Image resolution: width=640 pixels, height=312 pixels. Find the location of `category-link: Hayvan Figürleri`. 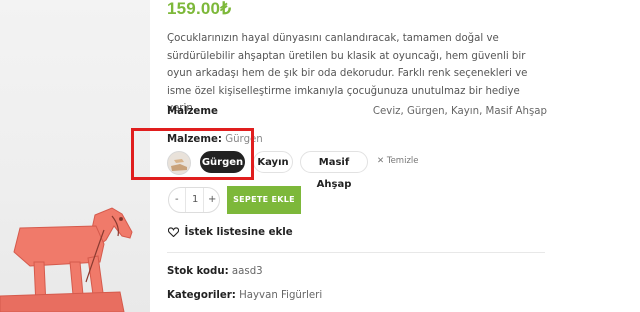

category-link: Hayvan Figürleri is located at coordinates (280, 295).